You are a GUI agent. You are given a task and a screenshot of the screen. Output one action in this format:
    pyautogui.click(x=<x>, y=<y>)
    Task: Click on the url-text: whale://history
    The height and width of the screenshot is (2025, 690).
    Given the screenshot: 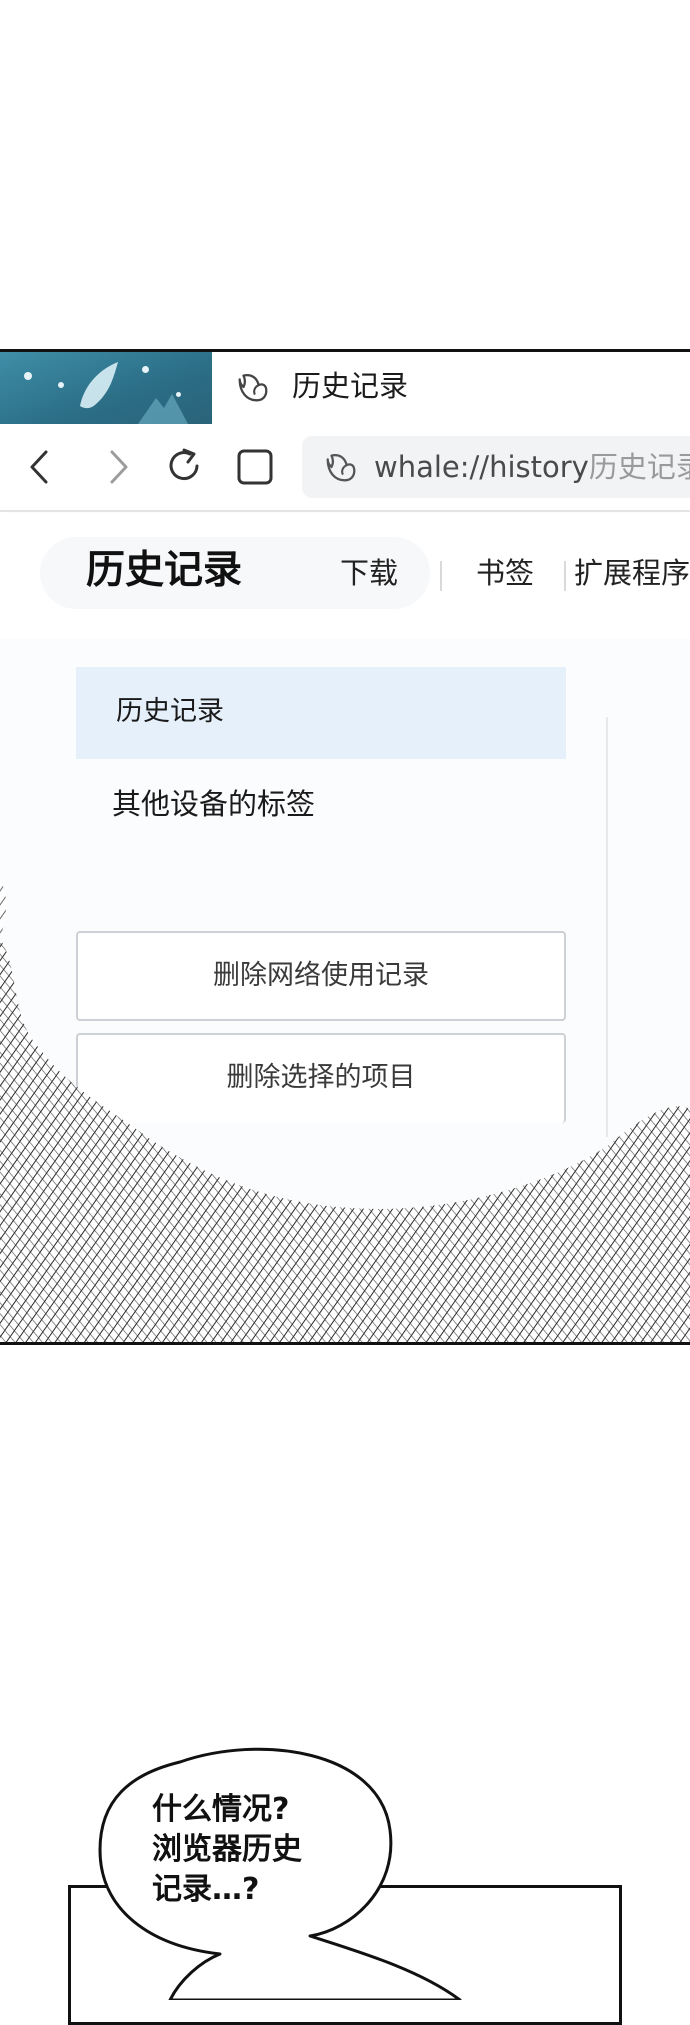 What is the action you would take?
    pyautogui.click(x=481, y=467)
    